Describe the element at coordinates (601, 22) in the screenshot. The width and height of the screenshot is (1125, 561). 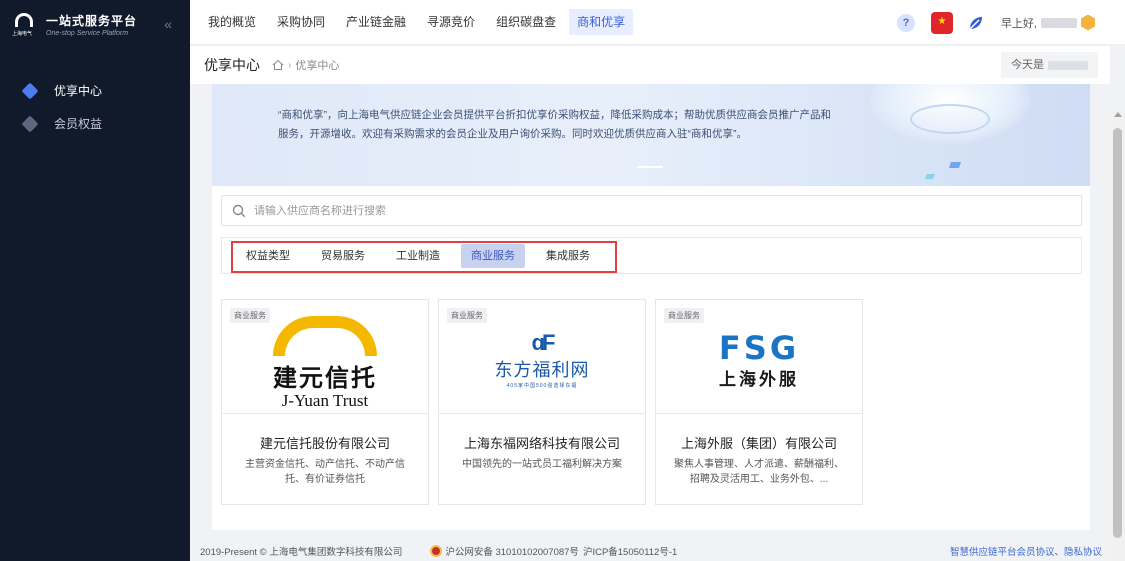
I see `tab-shanghe-youxiang: 商和优享` at that location.